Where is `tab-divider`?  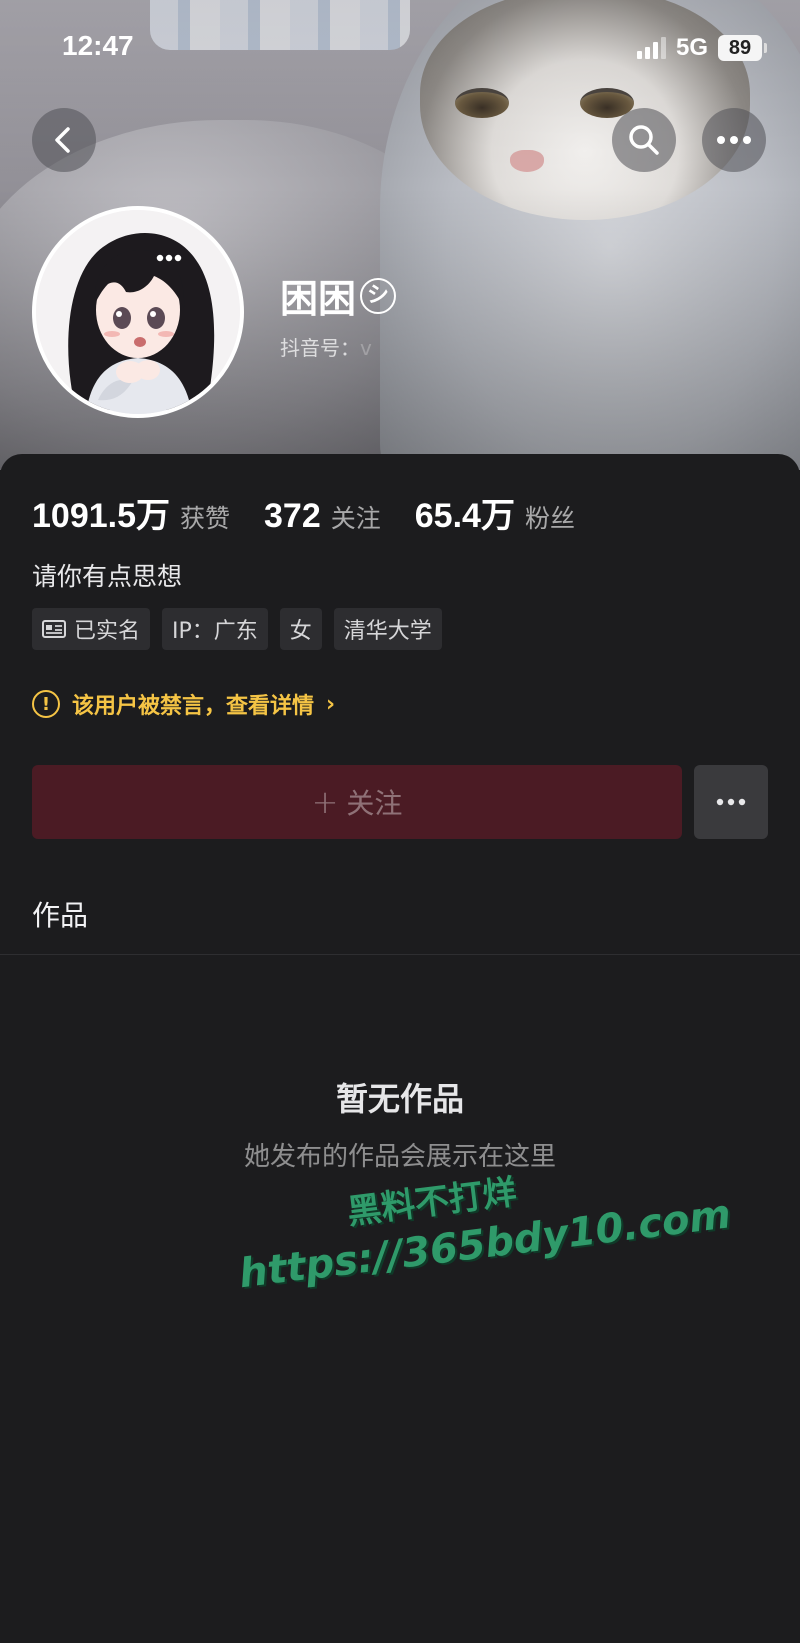 tab-divider is located at coordinates (400, 954).